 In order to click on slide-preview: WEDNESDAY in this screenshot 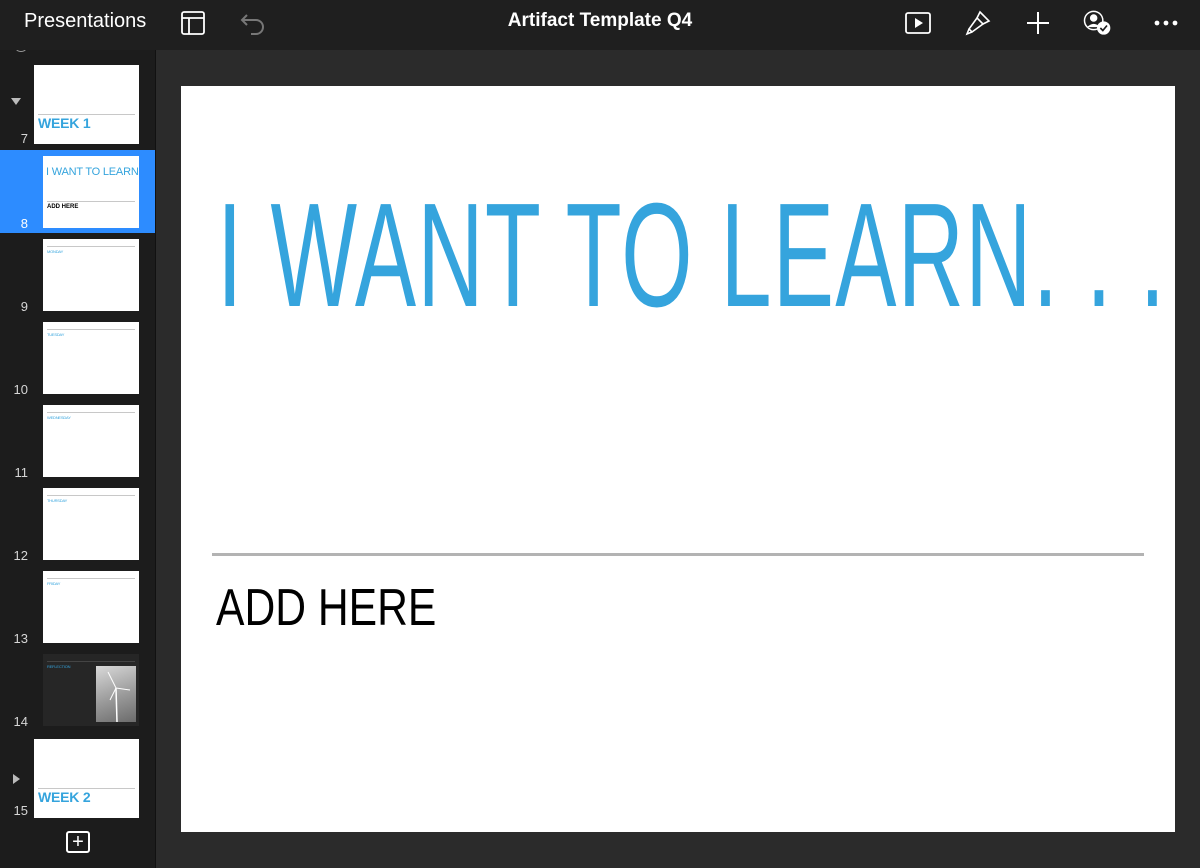, I will do `click(91, 441)`.